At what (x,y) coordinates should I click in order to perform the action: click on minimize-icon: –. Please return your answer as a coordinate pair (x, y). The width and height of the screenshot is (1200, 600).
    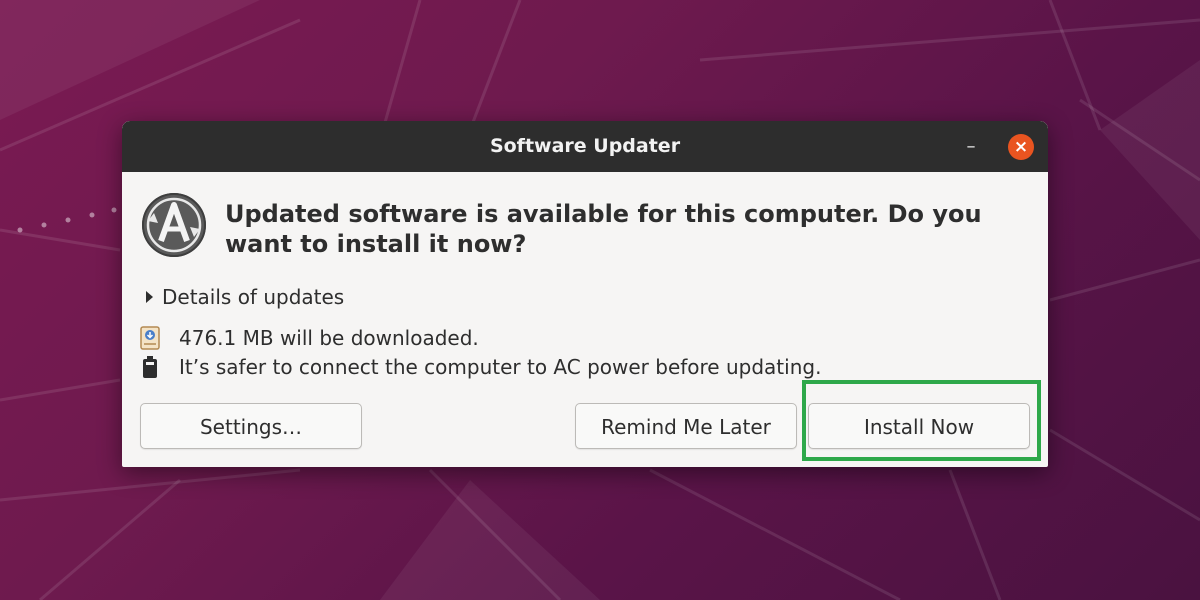
    Looking at the image, I should click on (971, 147).